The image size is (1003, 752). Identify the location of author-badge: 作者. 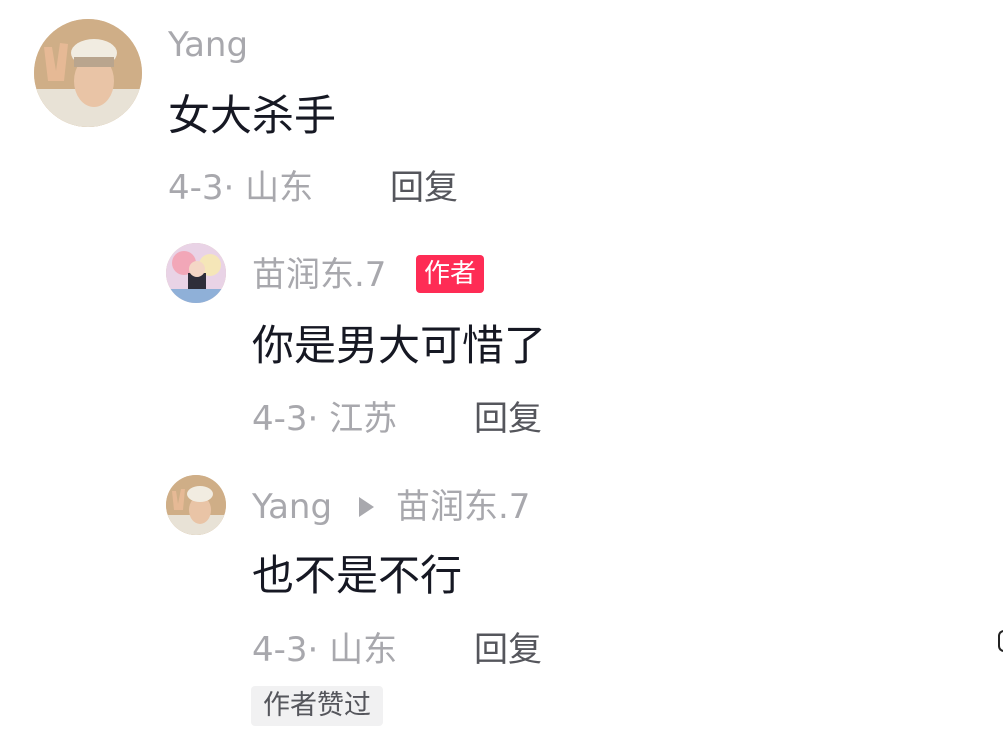
(450, 274).